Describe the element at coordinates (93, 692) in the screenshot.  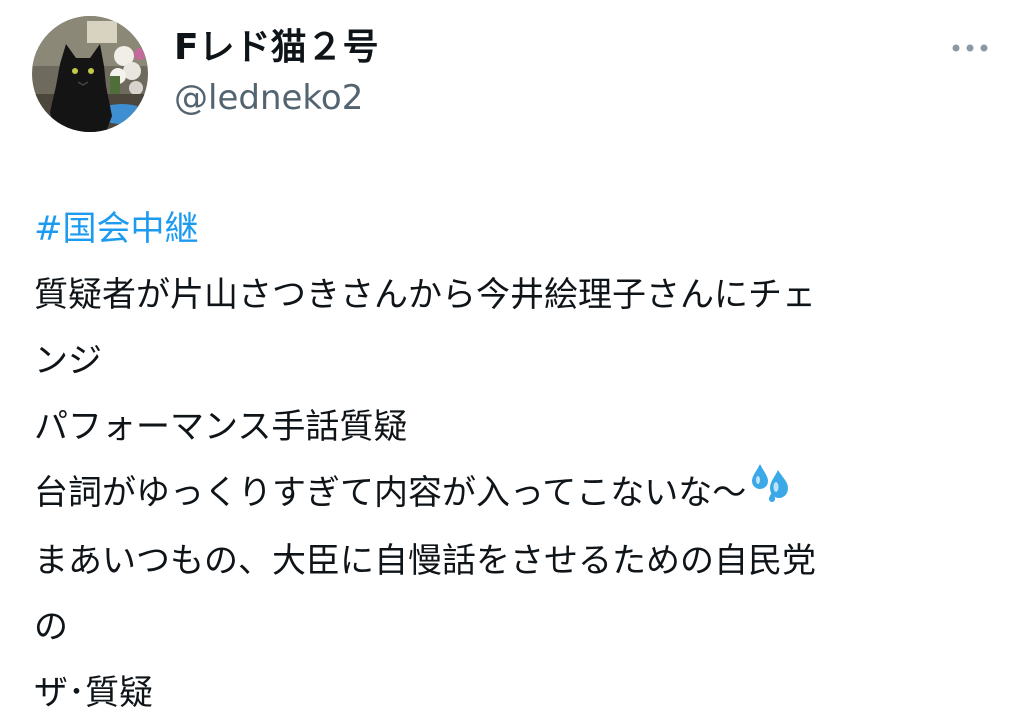
I see `tweet-line: ザ･質疑` at that location.